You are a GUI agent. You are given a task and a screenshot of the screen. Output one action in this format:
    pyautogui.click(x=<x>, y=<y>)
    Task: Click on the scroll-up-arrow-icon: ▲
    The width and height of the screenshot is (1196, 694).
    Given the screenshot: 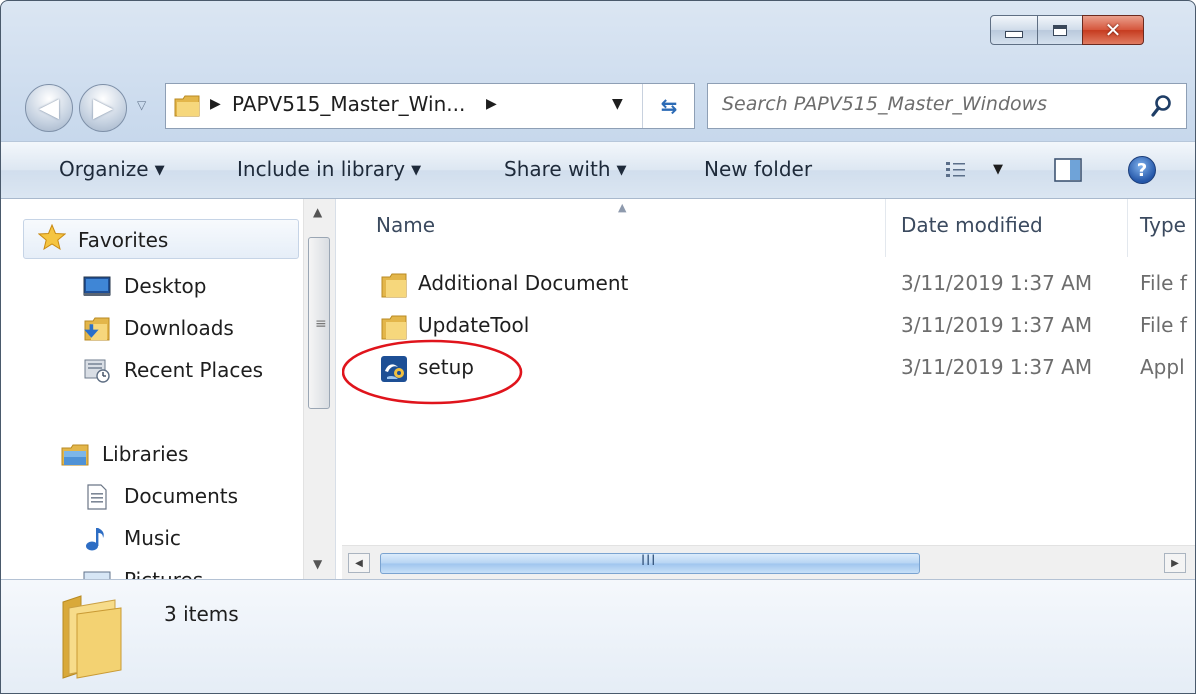 What is the action you would take?
    pyautogui.click(x=317, y=212)
    